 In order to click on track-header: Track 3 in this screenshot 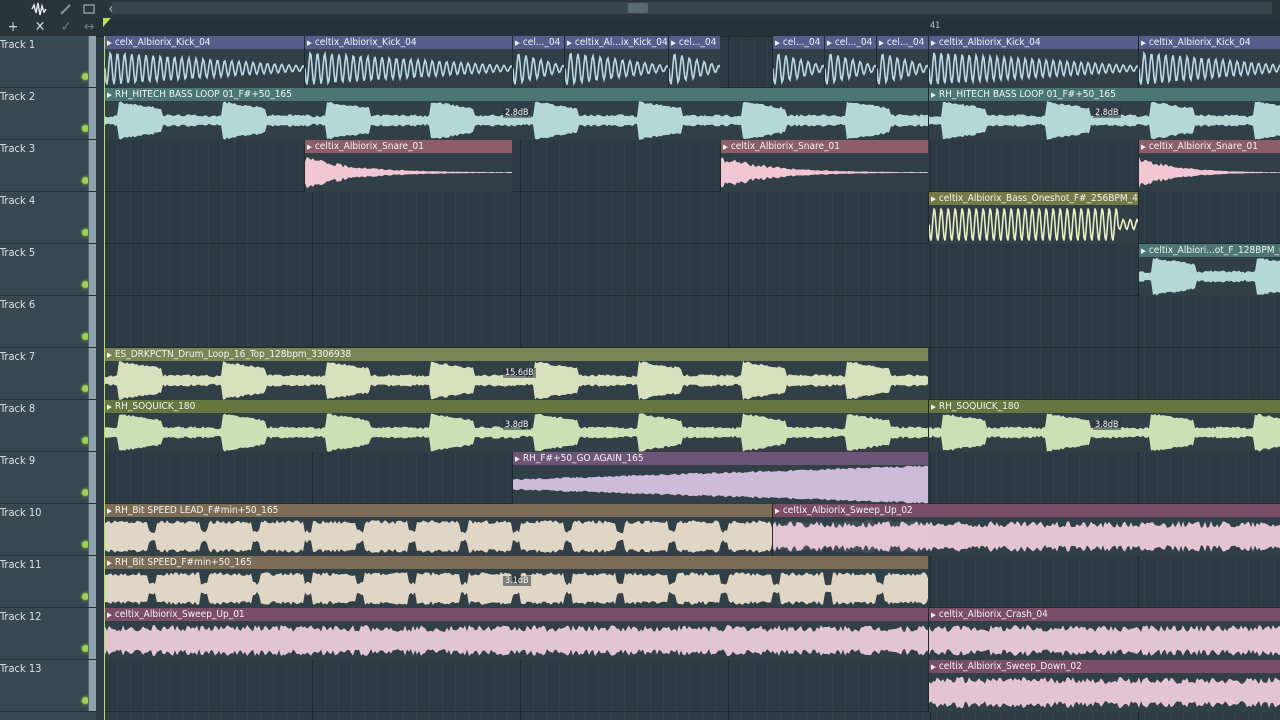, I will do `click(48, 166)`.